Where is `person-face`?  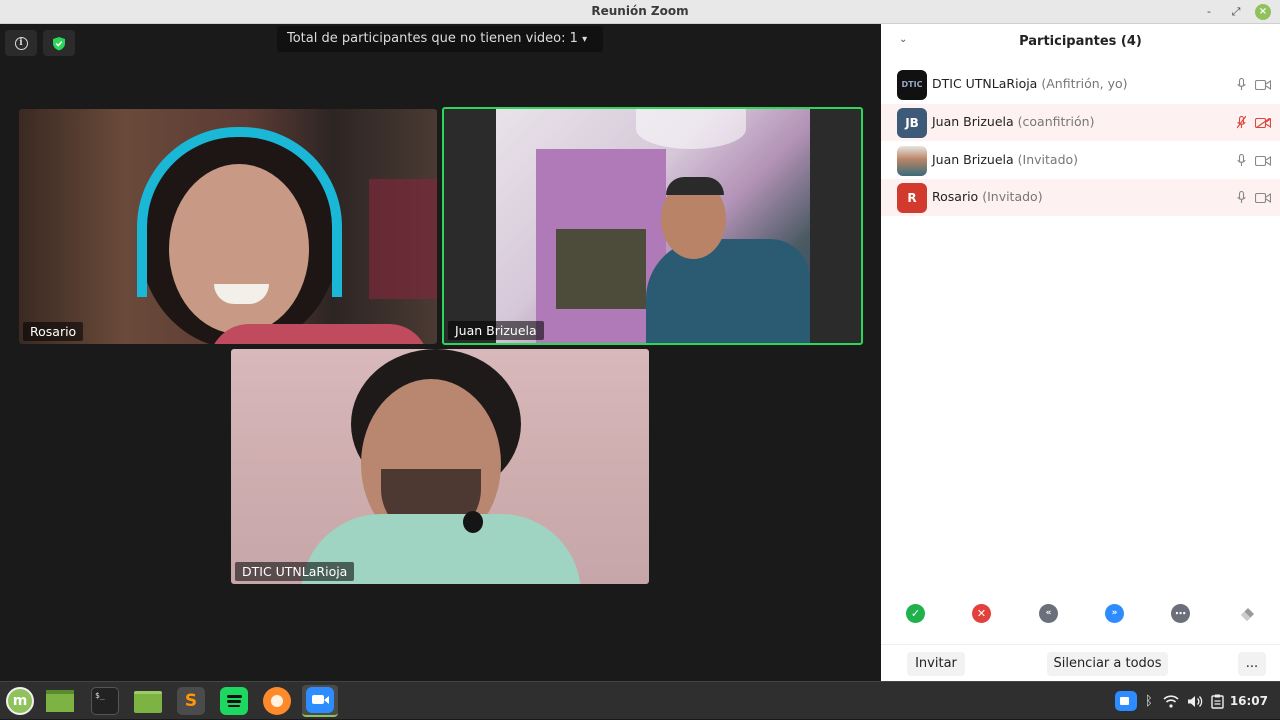 person-face is located at coordinates (239, 249).